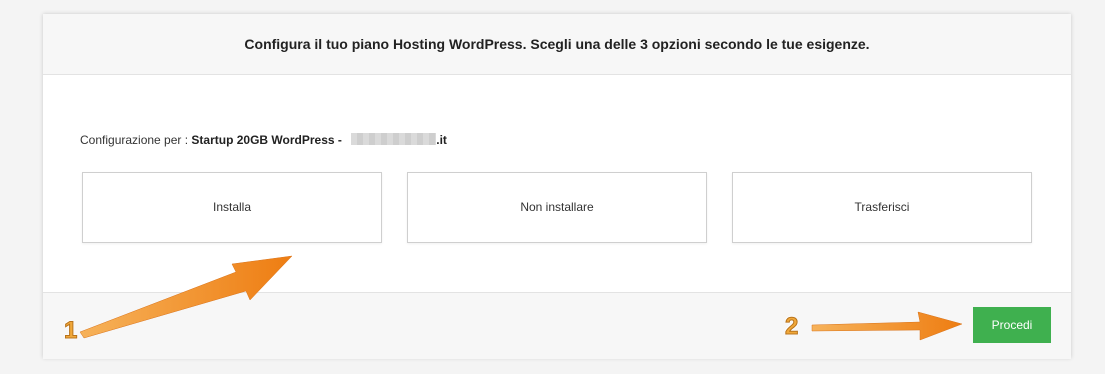 This screenshot has width=1105, height=374. What do you see at coordinates (882, 207) in the screenshot?
I see `option-trasferisci-button: Trasferisci` at bounding box center [882, 207].